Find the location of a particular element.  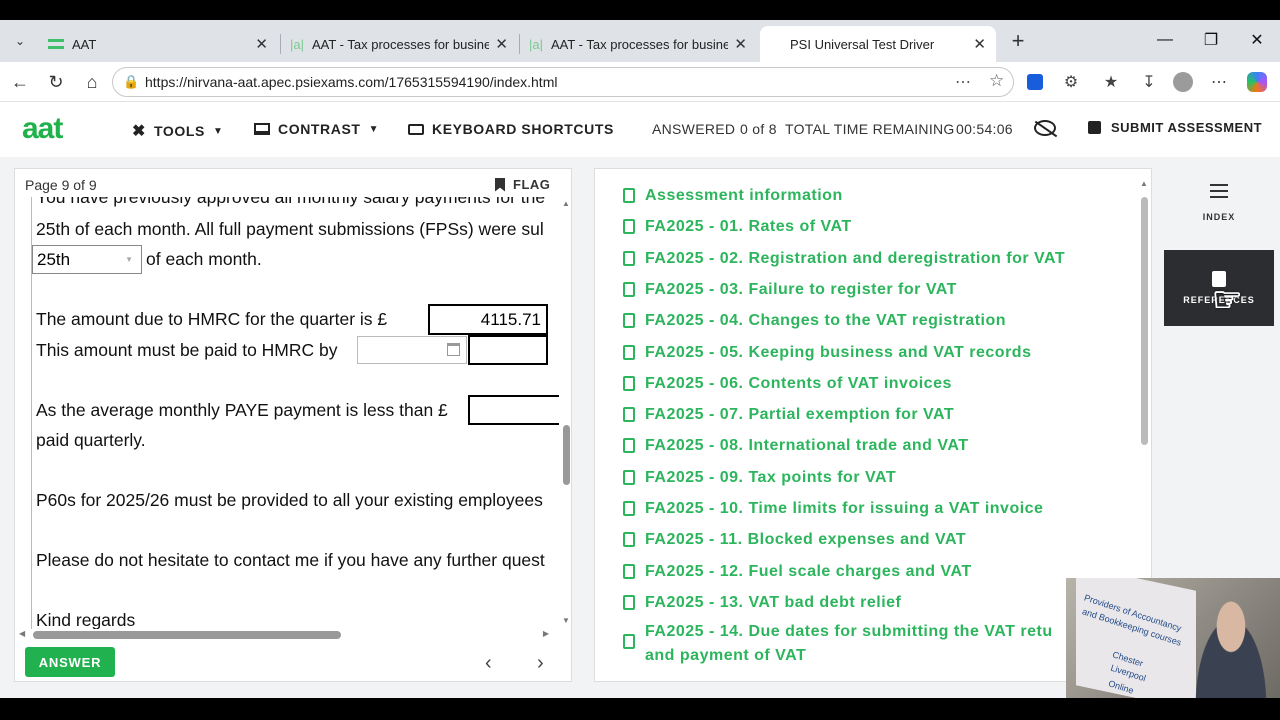

favorite-star-icon: ☆ is located at coordinates (996, 81).